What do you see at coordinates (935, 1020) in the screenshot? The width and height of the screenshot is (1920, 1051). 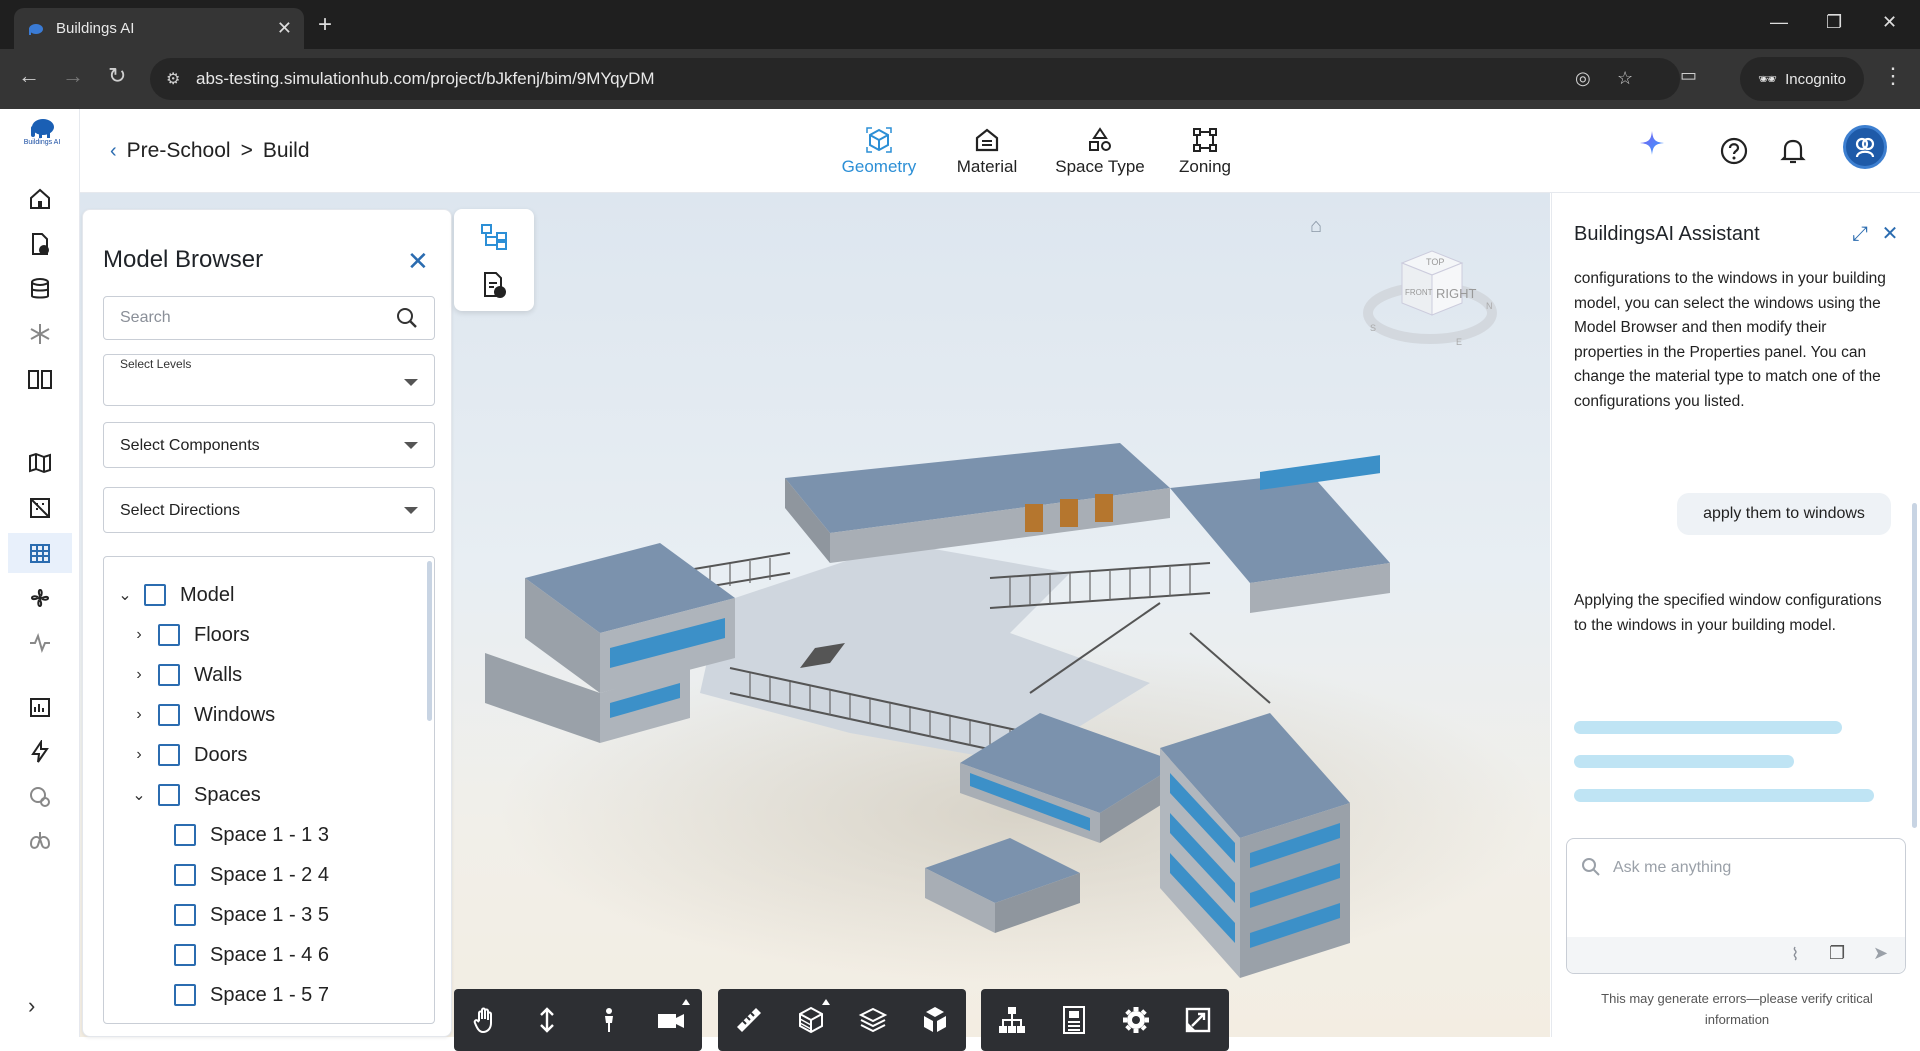 I see `explode-model-icon` at bounding box center [935, 1020].